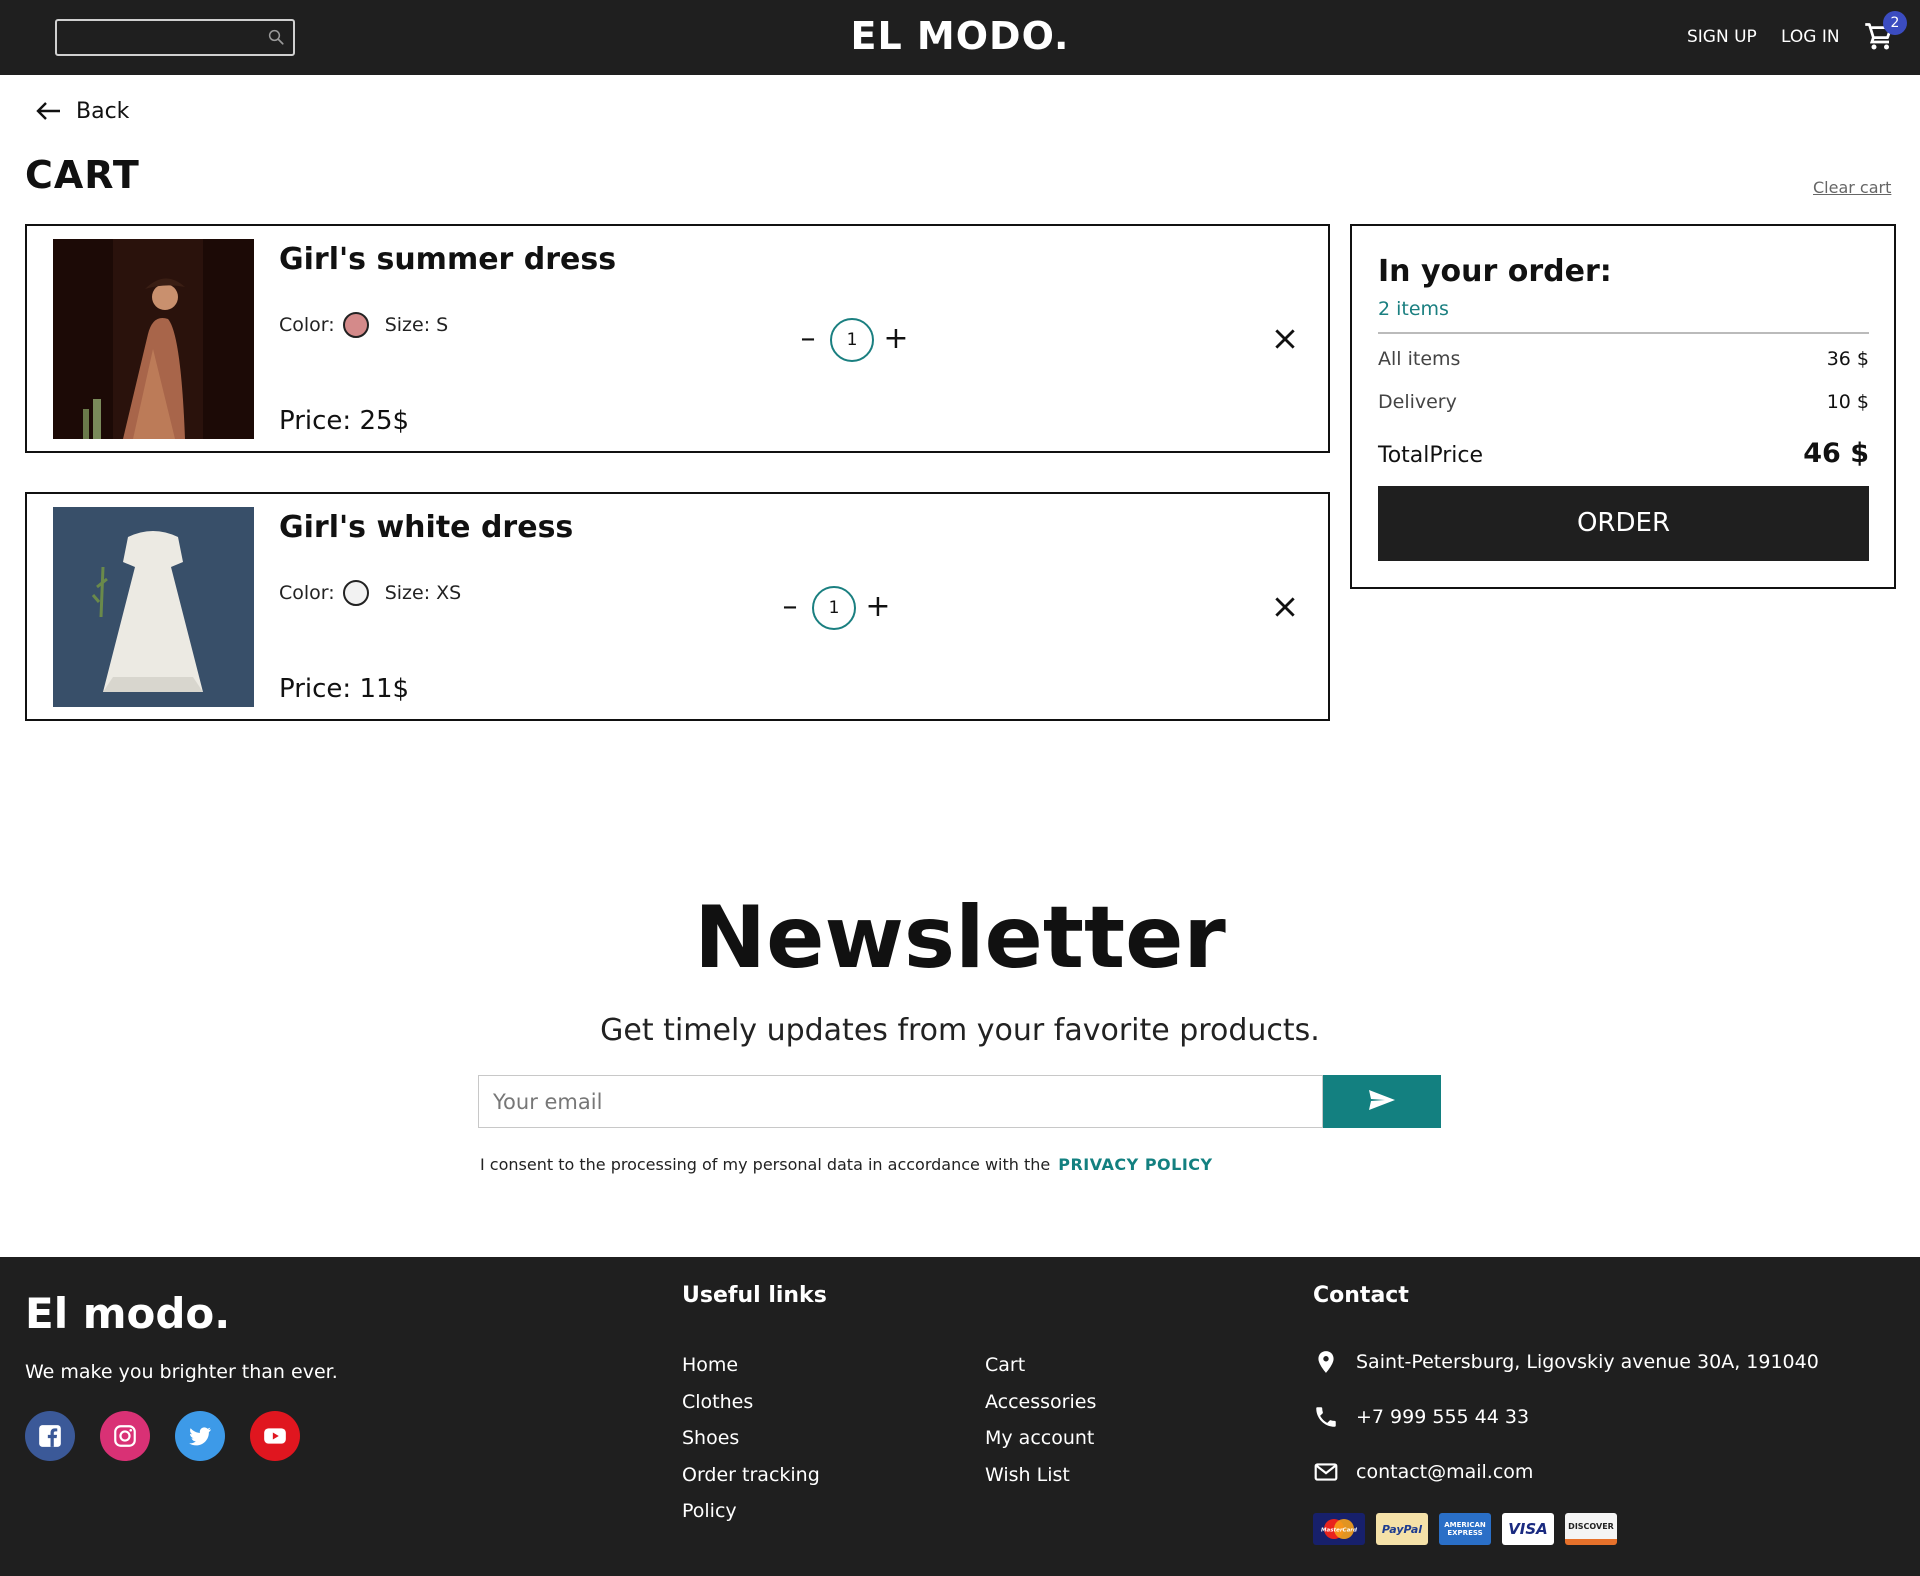 The width and height of the screenshot is (1920, 1576). I want to click on footer-link-order-tracking: Order tracking, so click(751, 1475).